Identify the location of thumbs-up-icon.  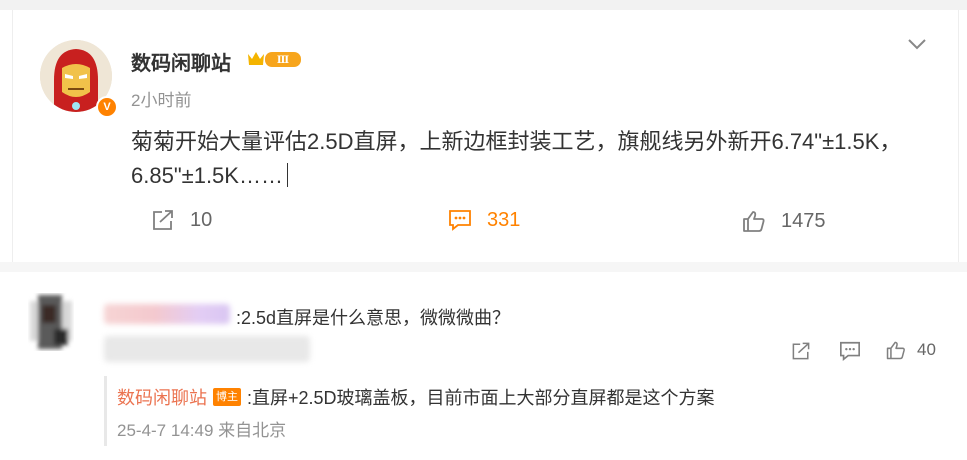
(754, 221).